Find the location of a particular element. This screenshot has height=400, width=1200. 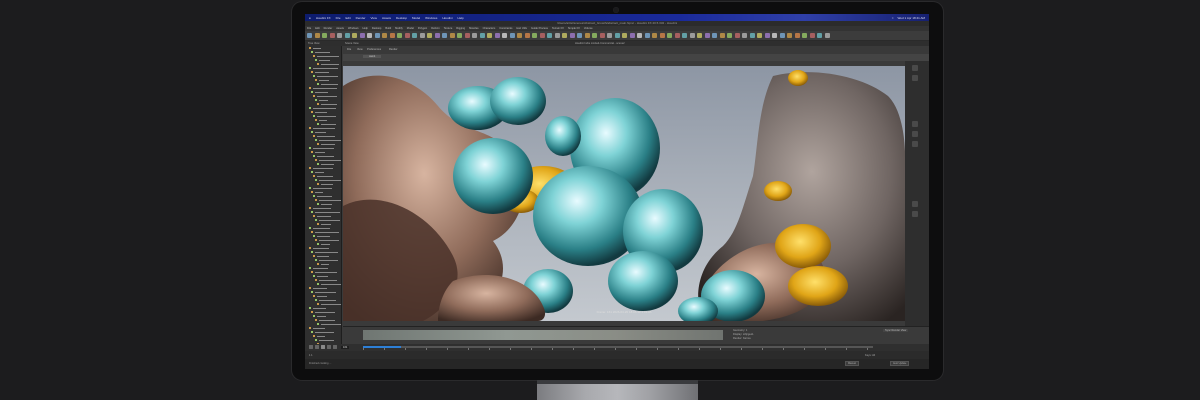

menu-desktop: Desktop is located at coordinates (401, 18).